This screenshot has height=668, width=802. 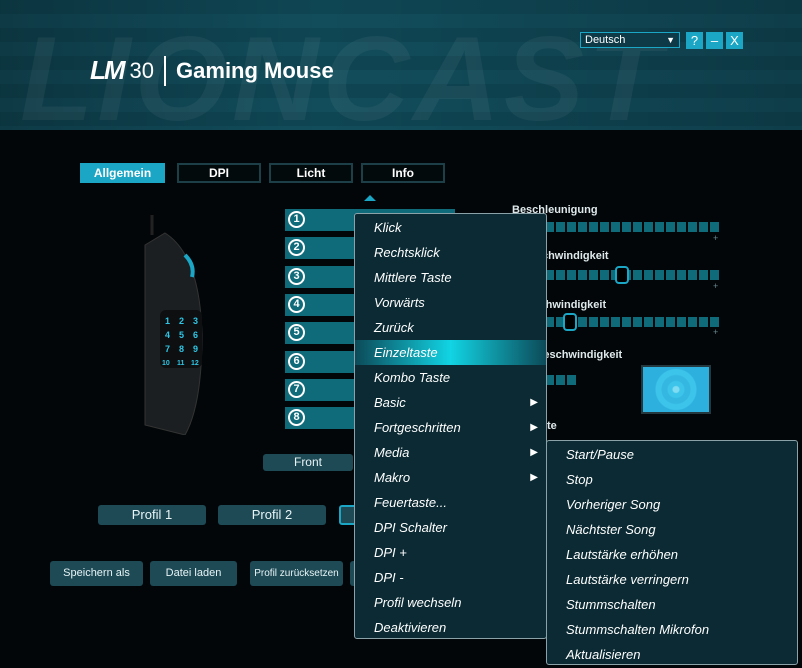 What do you see at coordinates (630, 40) in the screenshot?
I see `language-select: Deutsch ▼` at bounding box center [630, 40].